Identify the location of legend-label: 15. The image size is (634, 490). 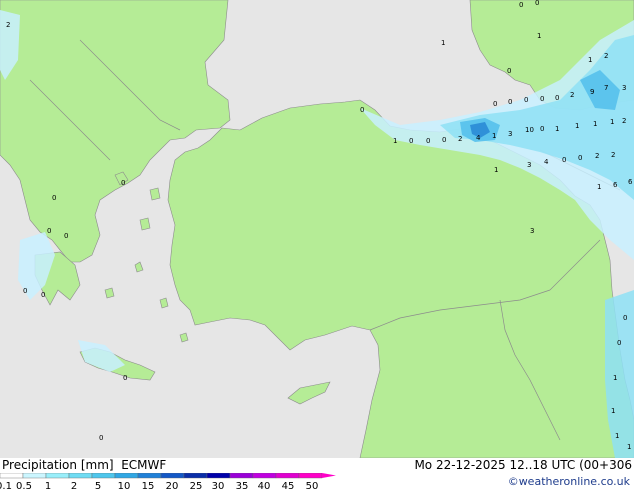
(148, 485).